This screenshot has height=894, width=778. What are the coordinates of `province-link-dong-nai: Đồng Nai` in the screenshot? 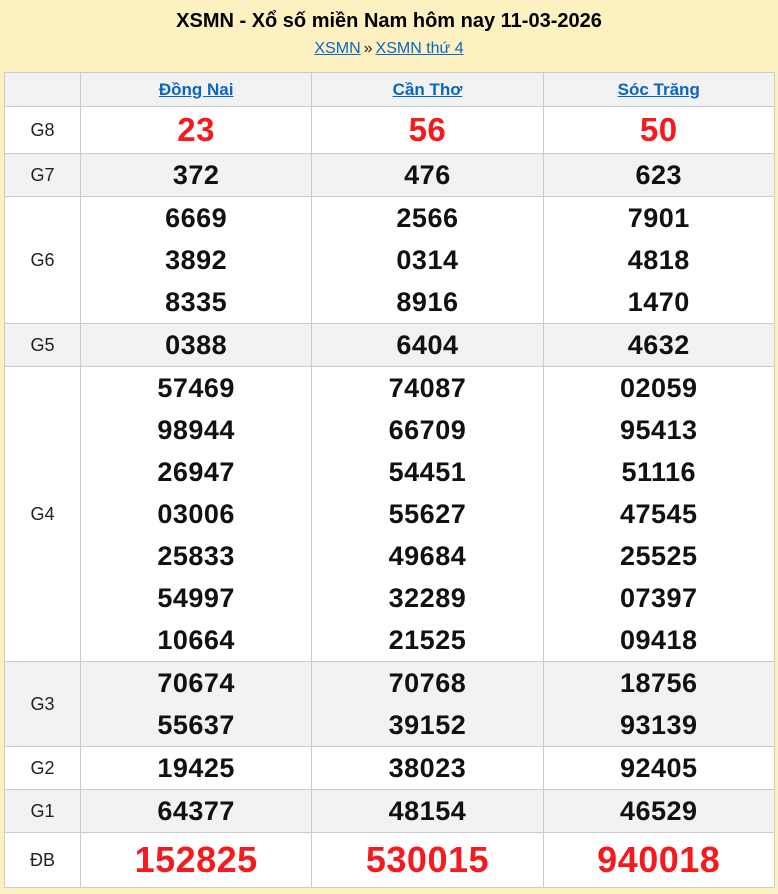 It's located at (196, 89).